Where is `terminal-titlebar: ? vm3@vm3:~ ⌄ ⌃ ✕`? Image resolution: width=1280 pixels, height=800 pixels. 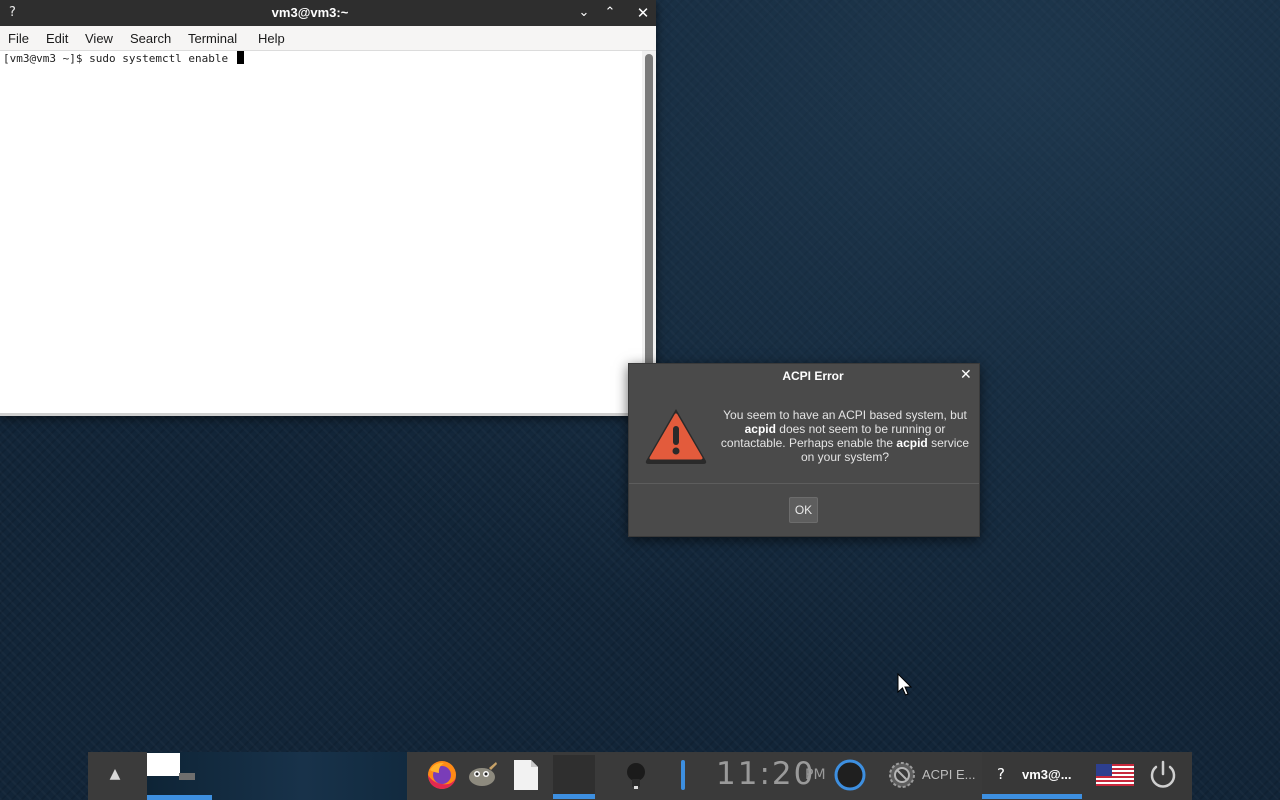
terminal-titlebar: ? vm3@vm3:~ ⌄ ⌃ ✕ is located at coordinates (328, 13).